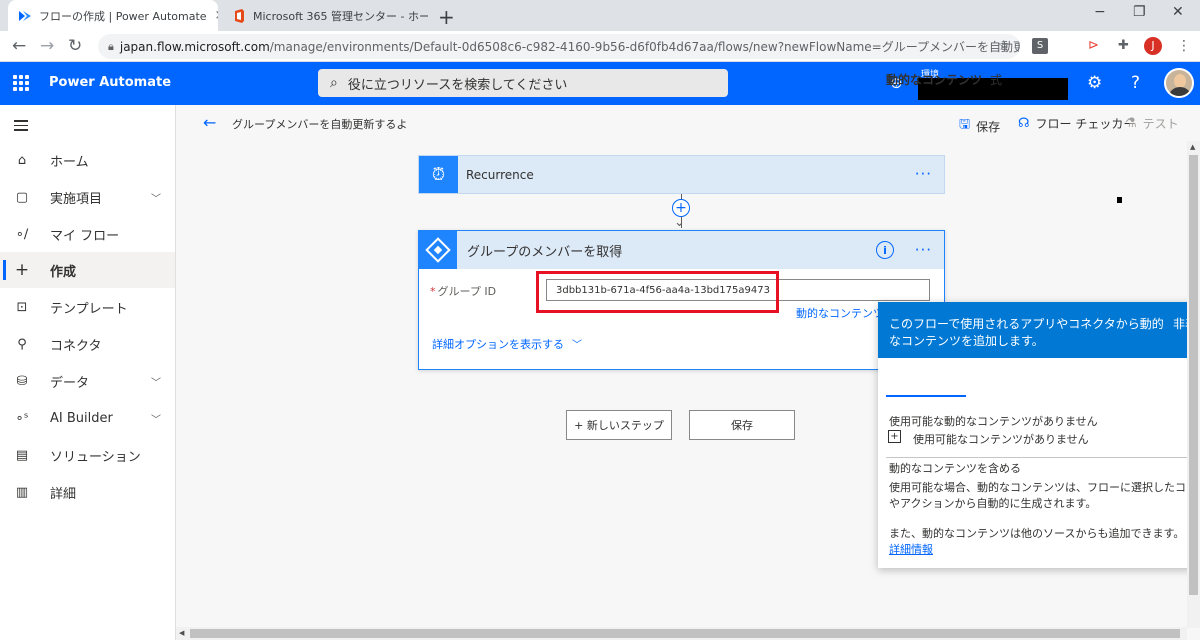 This screenshot has height=640, width=1200. I want to click on nav-label: コネクタ, so click(76, 346).